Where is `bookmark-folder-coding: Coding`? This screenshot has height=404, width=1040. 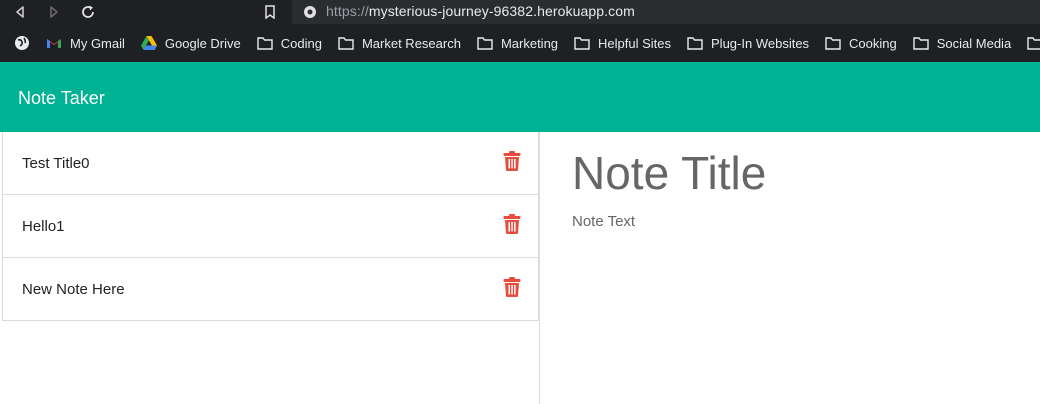
bookmark-folder-coding: Coding is located at coordinates (289, 43).